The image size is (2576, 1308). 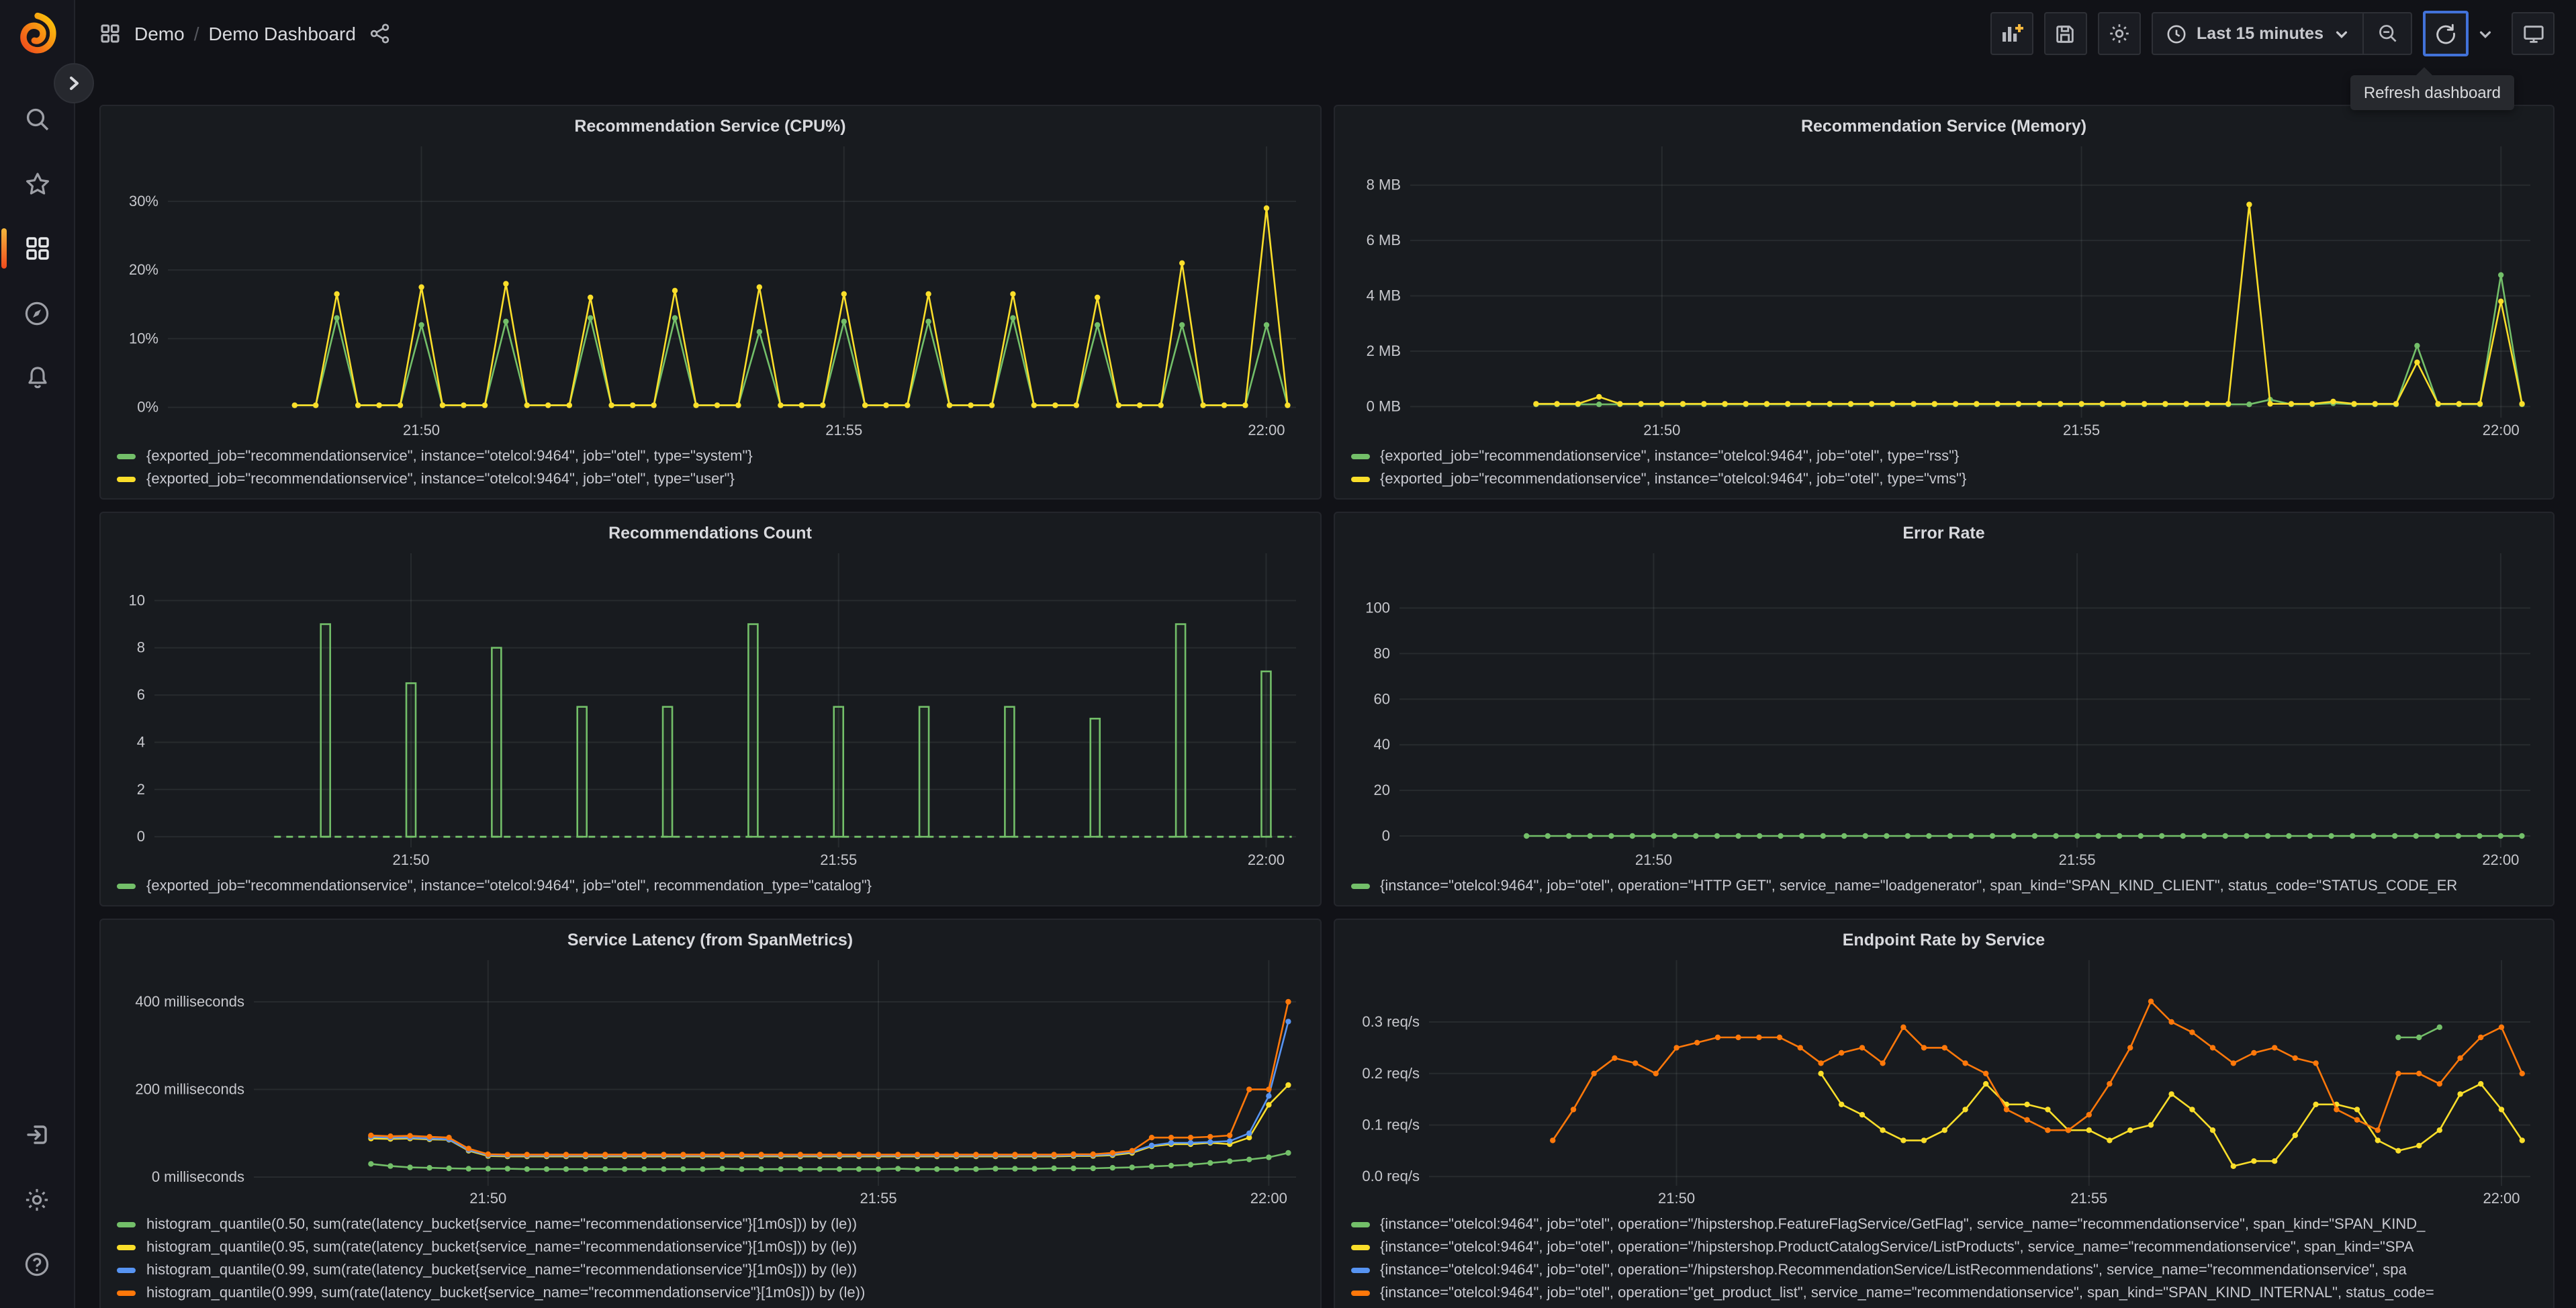 What do you see at coordinates (159, 33) in the screenshot?
I see `breadcrumb-section: Demo` at bounding box center [159, 33].